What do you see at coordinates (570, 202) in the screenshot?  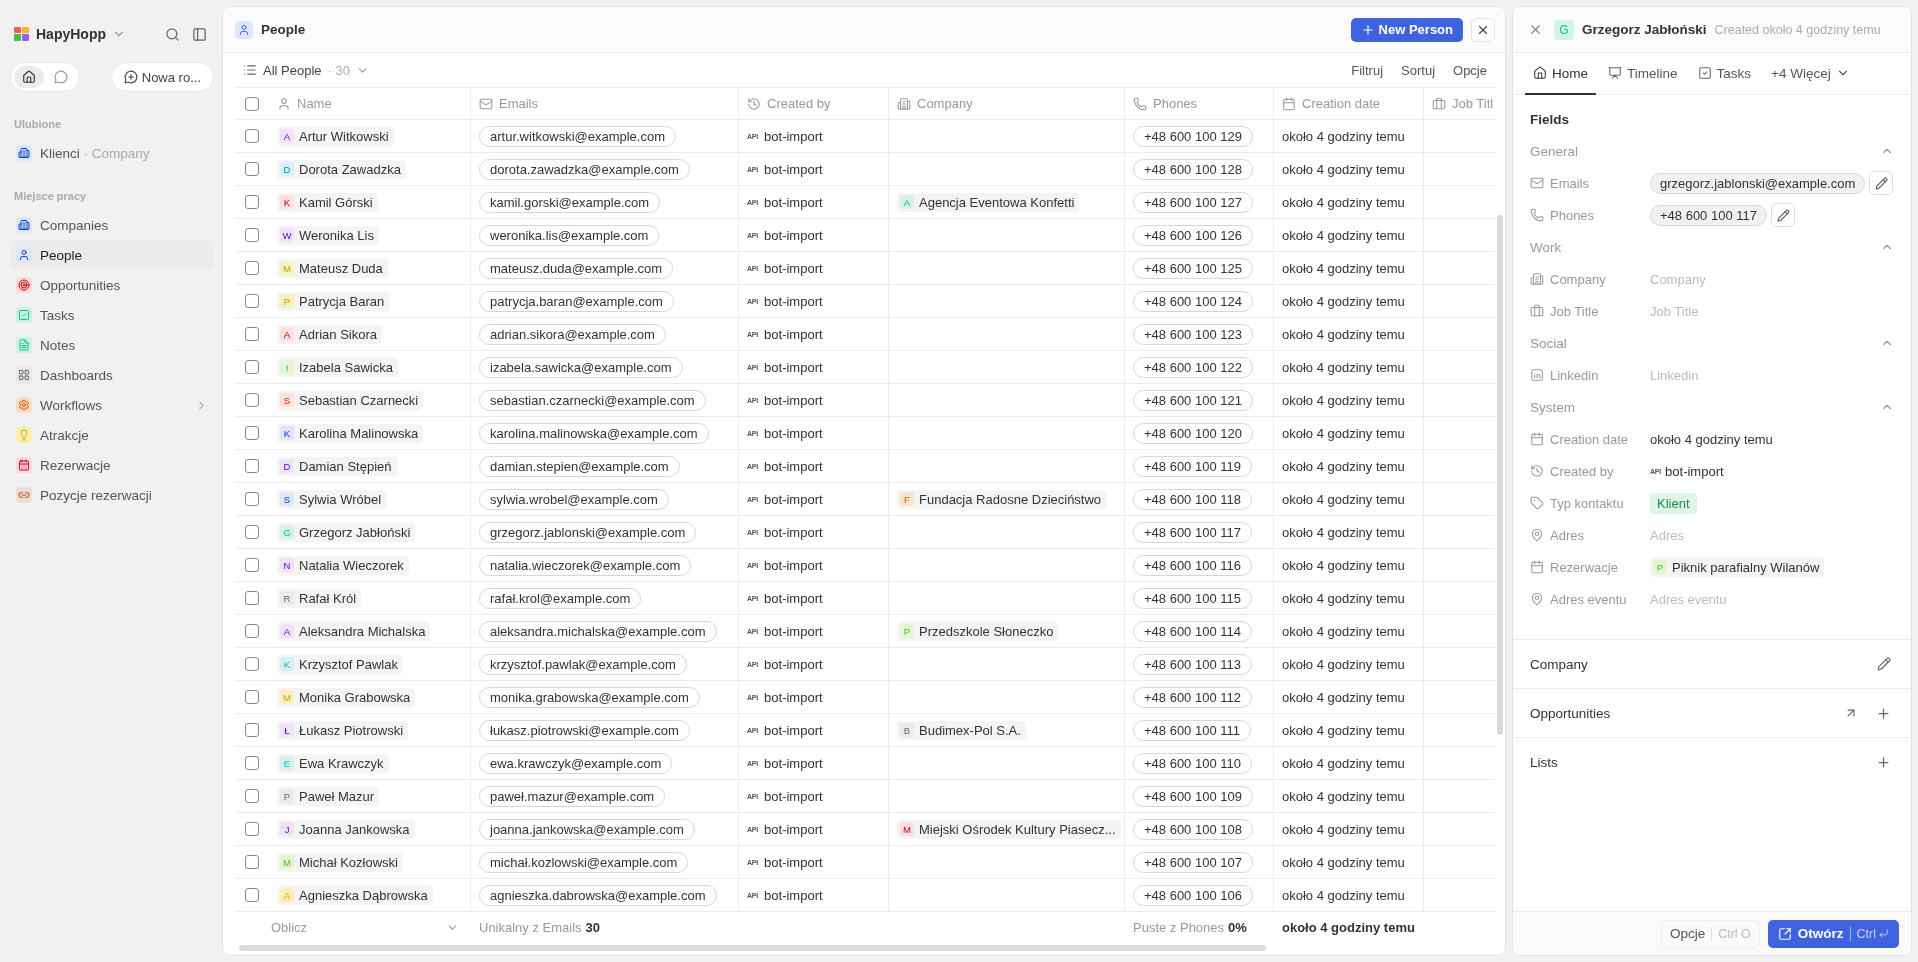 I see `email-chip: kamil.gorski@example.com` at bounding box center [570, 202].